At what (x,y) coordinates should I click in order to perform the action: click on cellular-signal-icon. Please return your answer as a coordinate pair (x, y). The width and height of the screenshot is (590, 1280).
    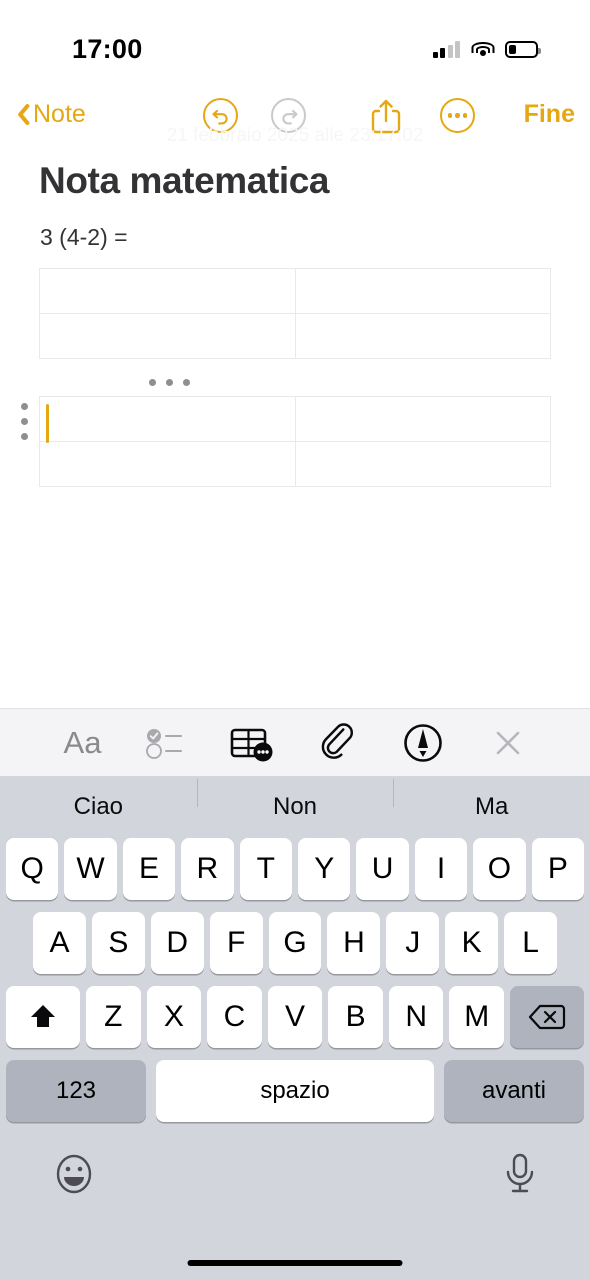
    Looking at the image, I should click on (446, 49).